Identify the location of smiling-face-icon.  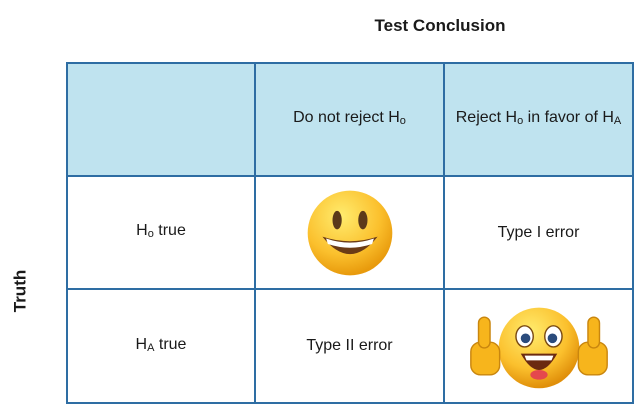
(349, 232).